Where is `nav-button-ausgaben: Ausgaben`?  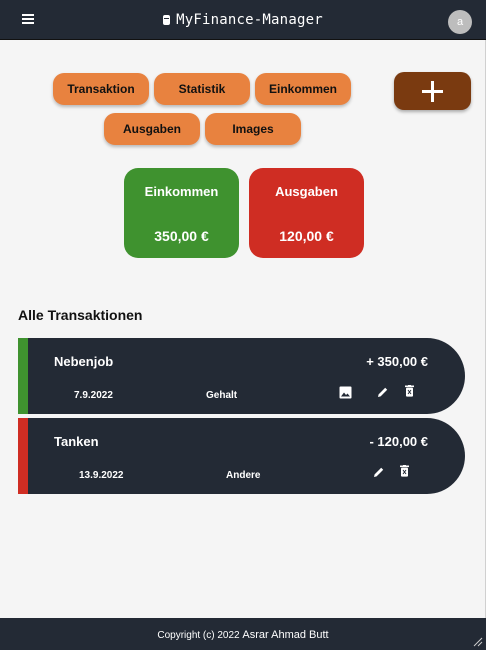
nav-button-ausgaben: Ausgaben is located at coordinates (152, 129).